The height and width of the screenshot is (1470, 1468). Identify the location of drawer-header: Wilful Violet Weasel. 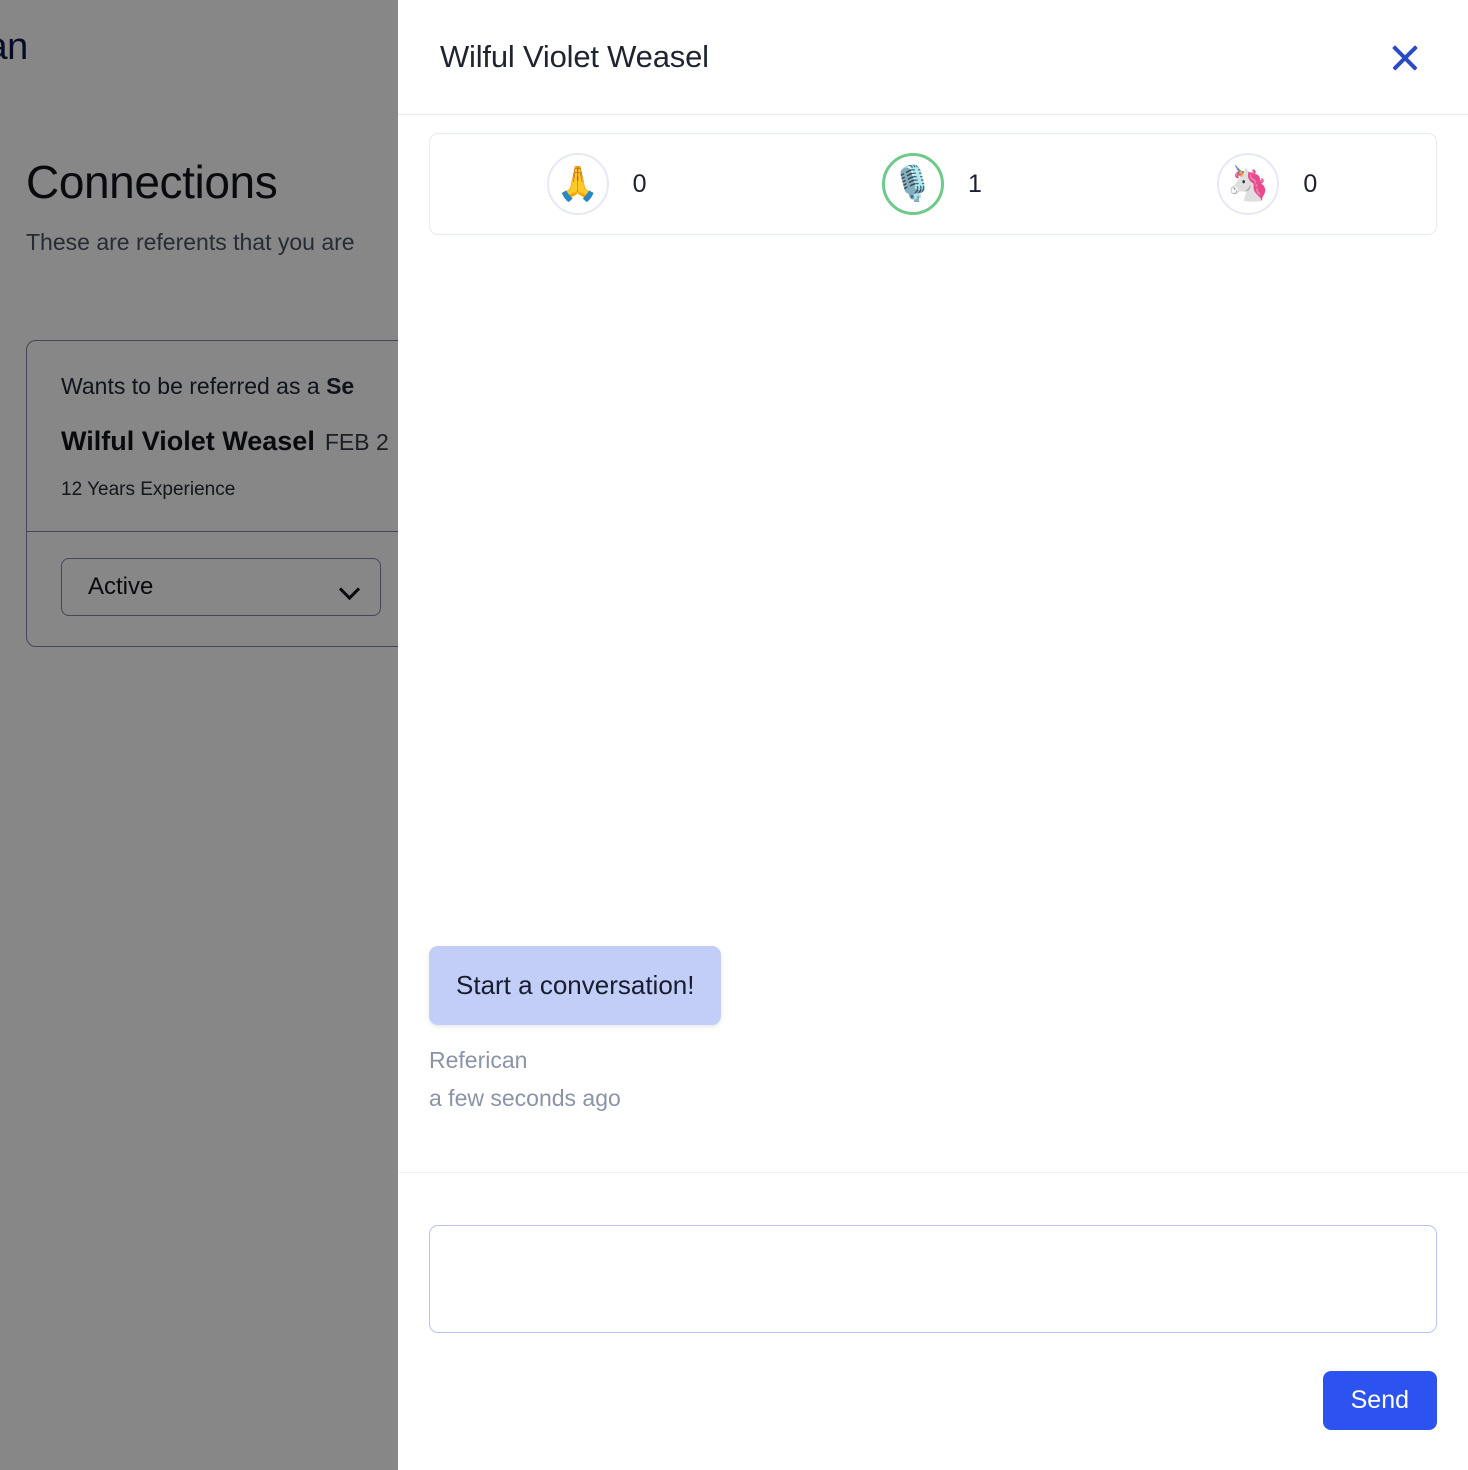
(933, 57).